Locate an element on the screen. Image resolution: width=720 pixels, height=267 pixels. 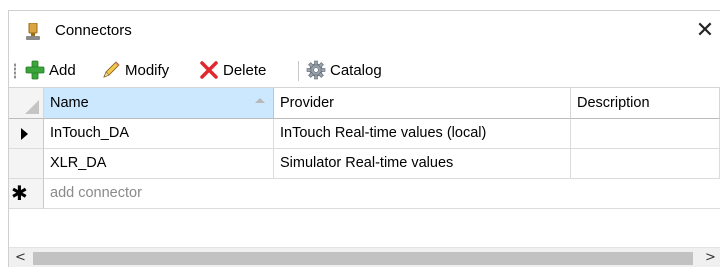
cell-name: XLR_DA is located at coordinates (159, 164).